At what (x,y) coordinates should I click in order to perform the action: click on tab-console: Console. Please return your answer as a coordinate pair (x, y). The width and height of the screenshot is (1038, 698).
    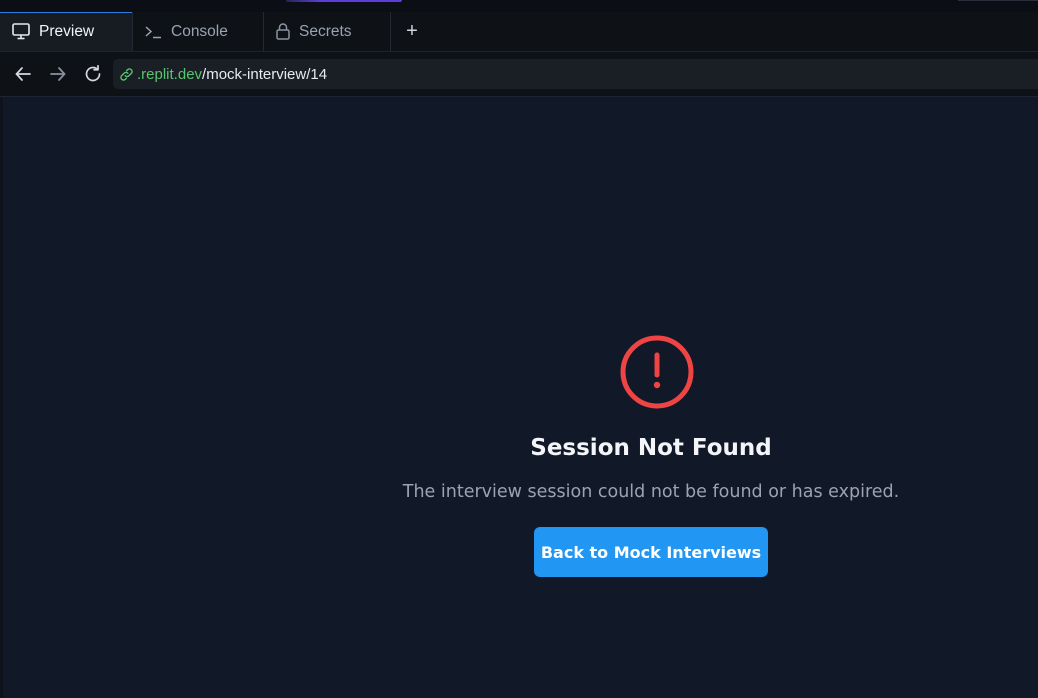
    Looking at the image, I should click on (198, 31).